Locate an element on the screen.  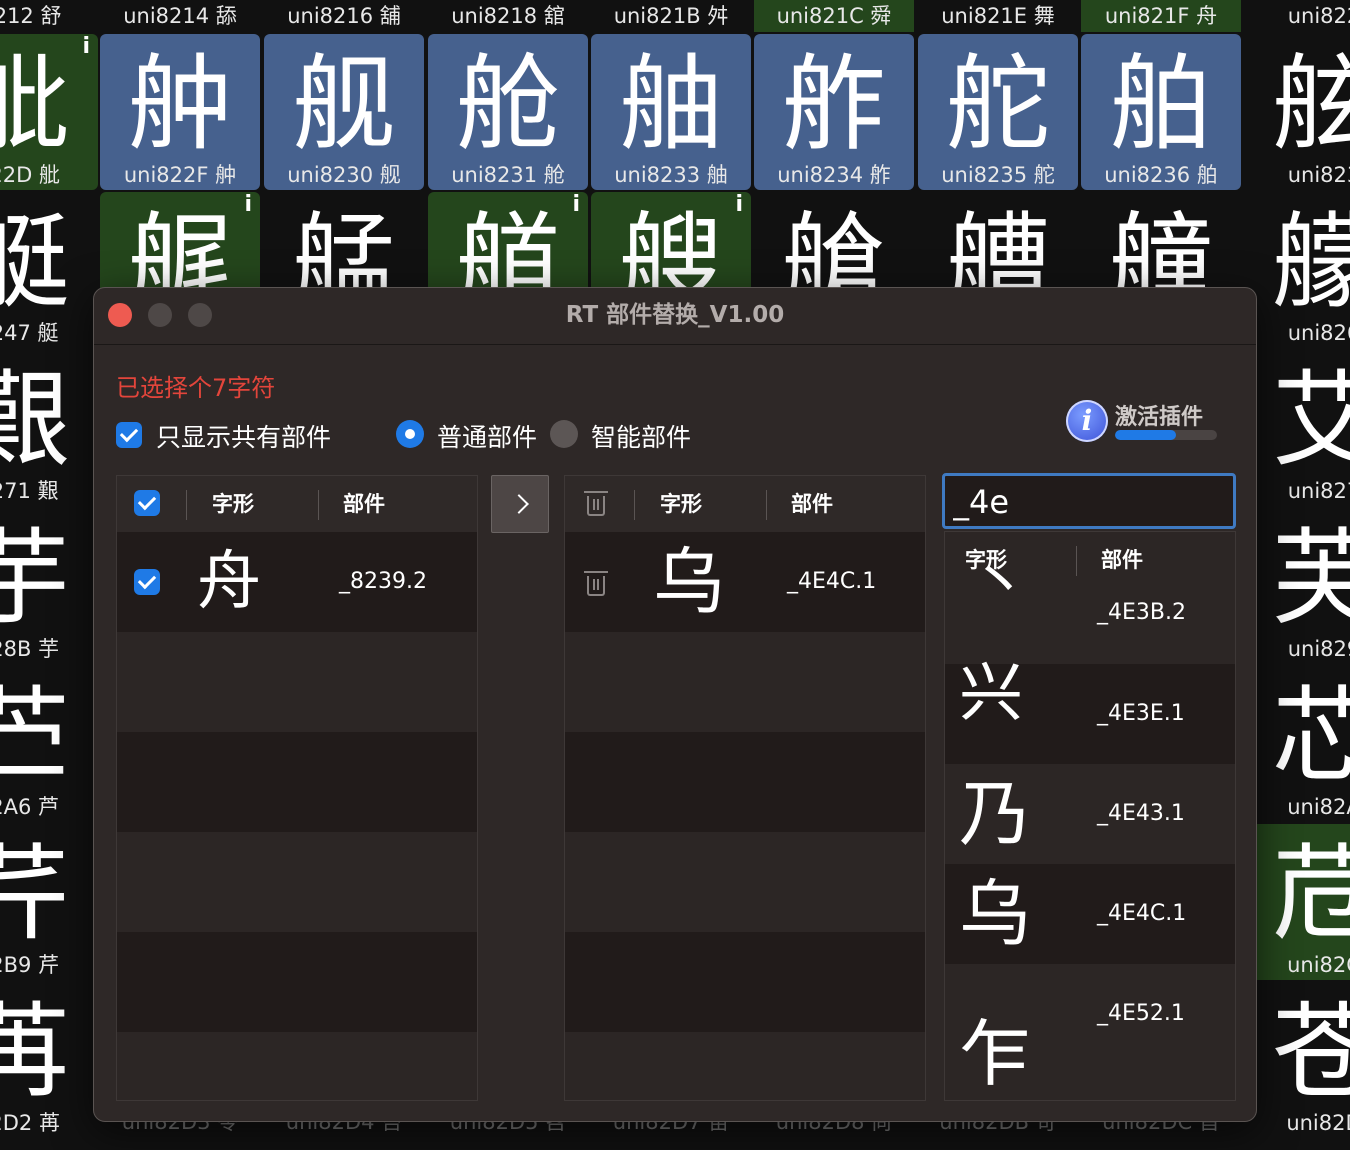
cell-label: uni8231 舱 is located at coordinates (508, 175).